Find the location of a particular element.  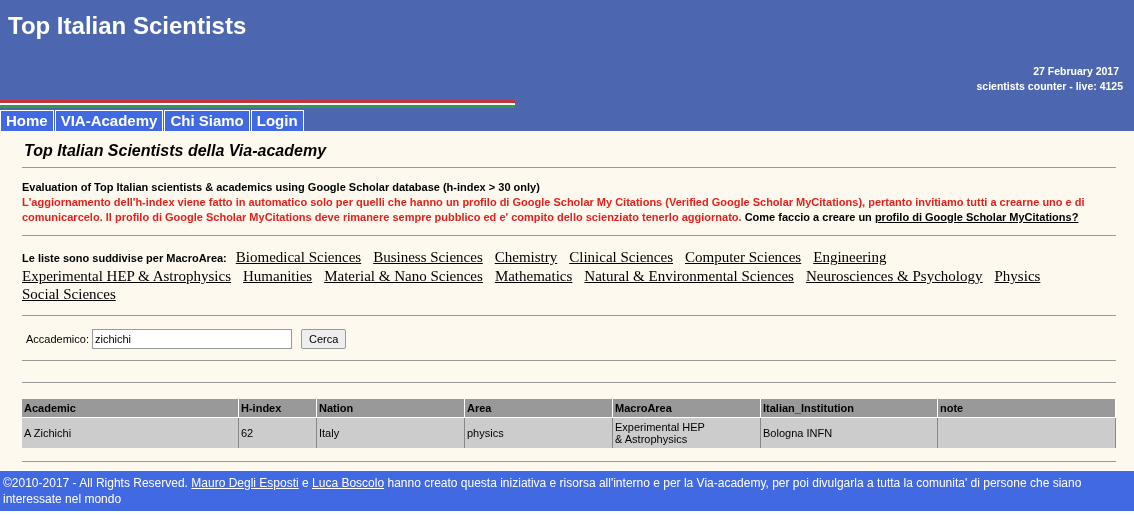

author-link: Mauro Degli Esposti is located at coordinates (245, 483).